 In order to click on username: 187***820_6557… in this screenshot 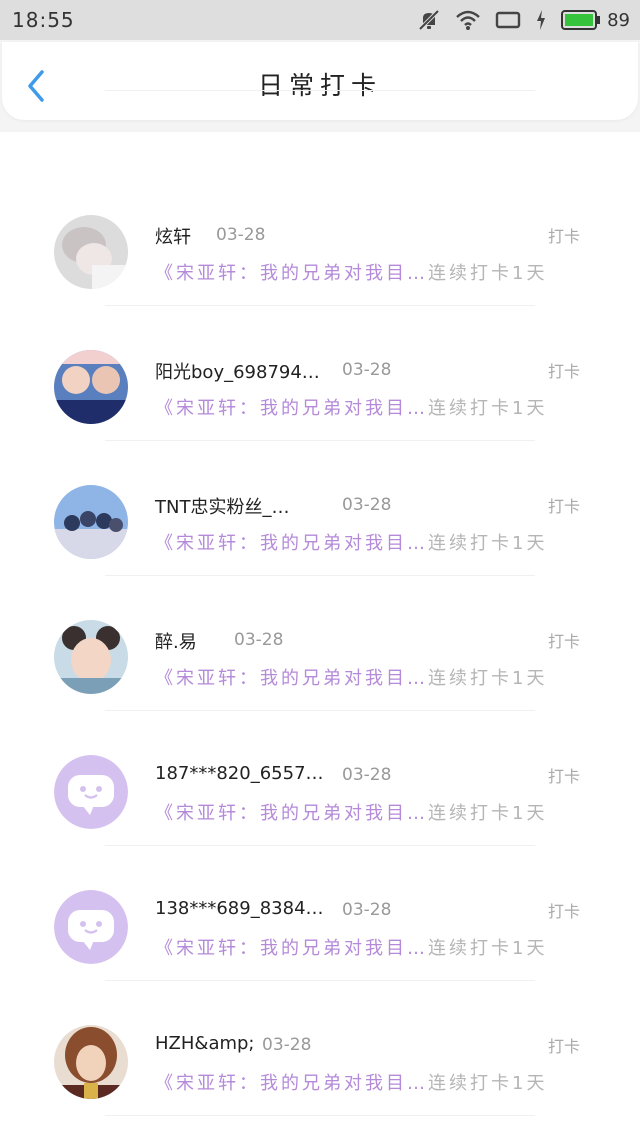, I will do `click(239, 773)`.